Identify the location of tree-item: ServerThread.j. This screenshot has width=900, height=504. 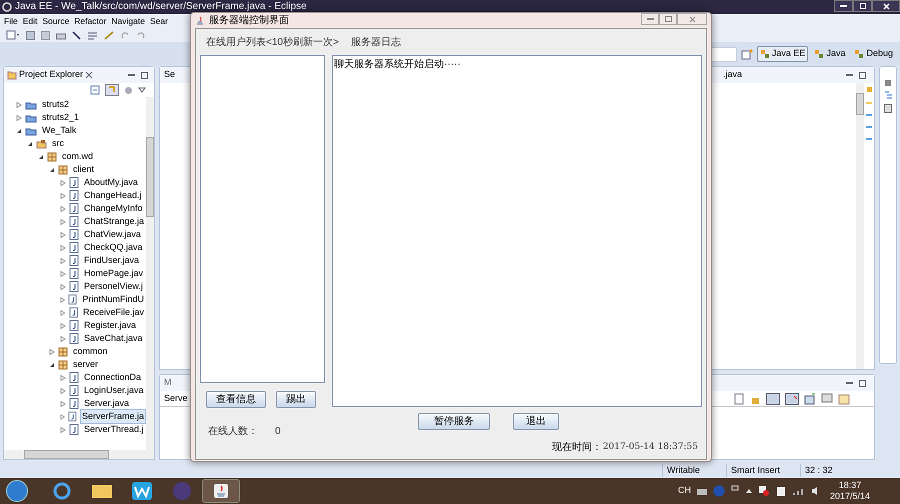
(114, 429).